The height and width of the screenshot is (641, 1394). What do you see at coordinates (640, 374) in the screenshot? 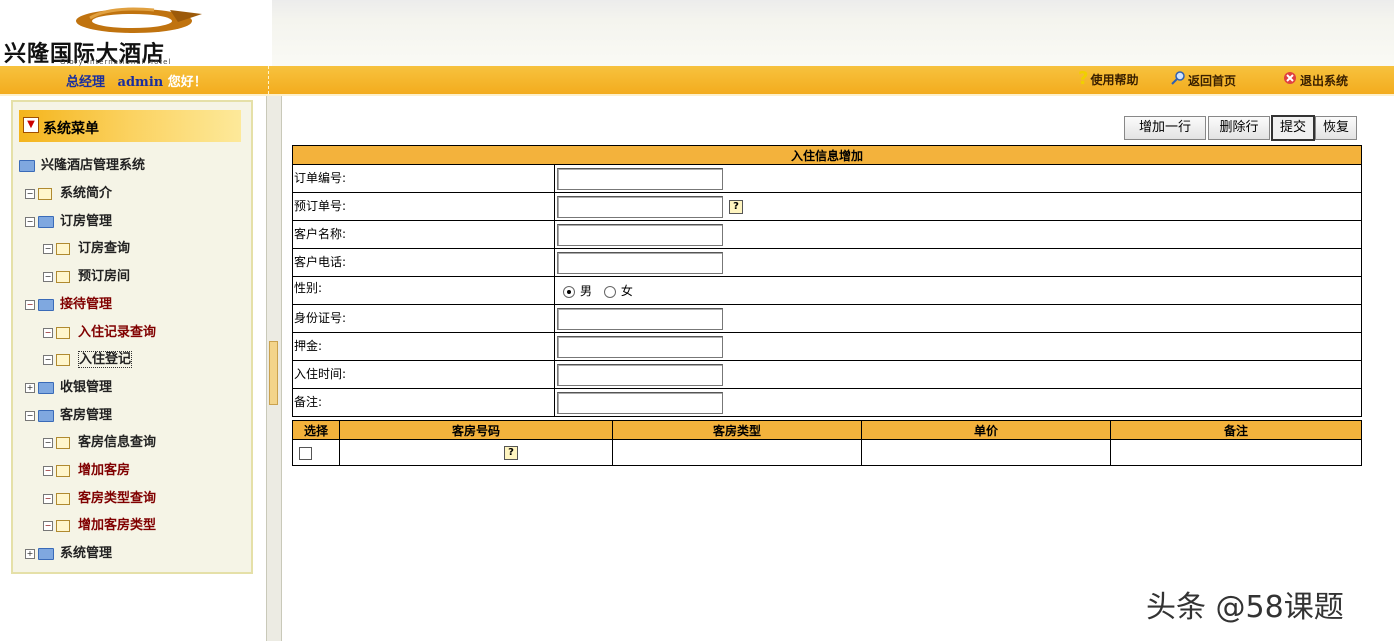
I see `checkin-time-input` at bounding box center [640, 374].